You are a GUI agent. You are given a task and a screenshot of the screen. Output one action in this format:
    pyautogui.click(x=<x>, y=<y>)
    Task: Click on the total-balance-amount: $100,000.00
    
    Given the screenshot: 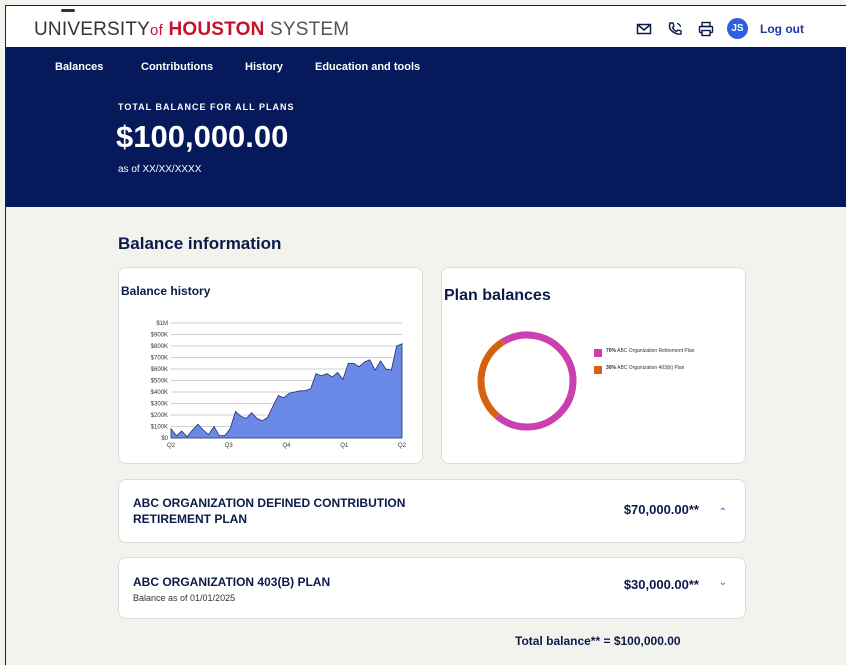 What is the action you would take?
    pyautogui.click(x=202, y=136)
    